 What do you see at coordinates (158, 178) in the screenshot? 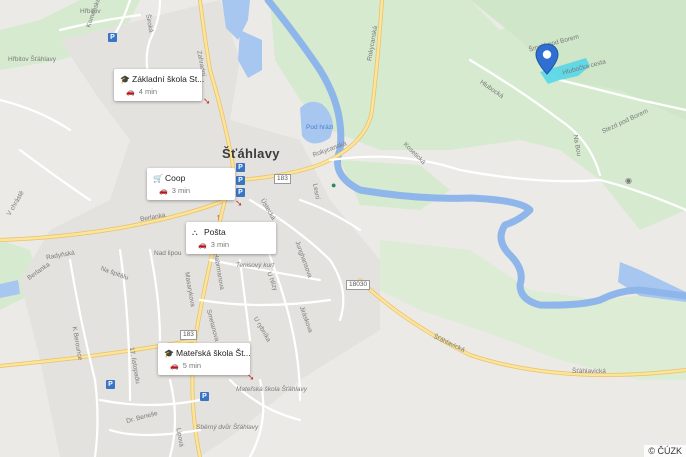
I see `shopping-cart-icon: 🛒` at bounding box center [158, 178].